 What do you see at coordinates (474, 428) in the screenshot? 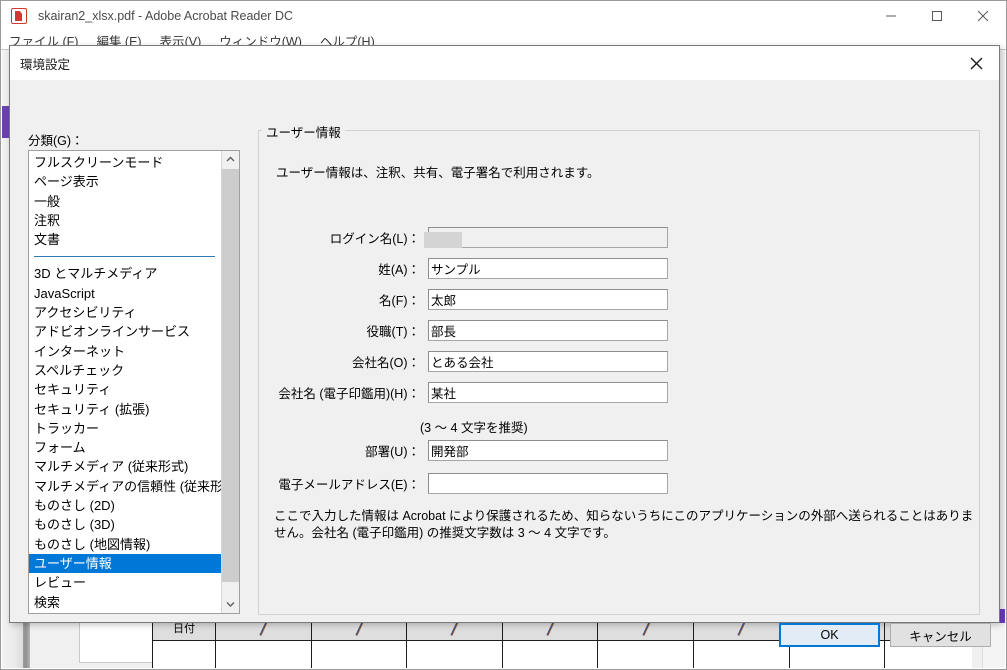
I see `character-count-hint: (3 〜 4 文字を推奨)` at bounding box center [474, 428].